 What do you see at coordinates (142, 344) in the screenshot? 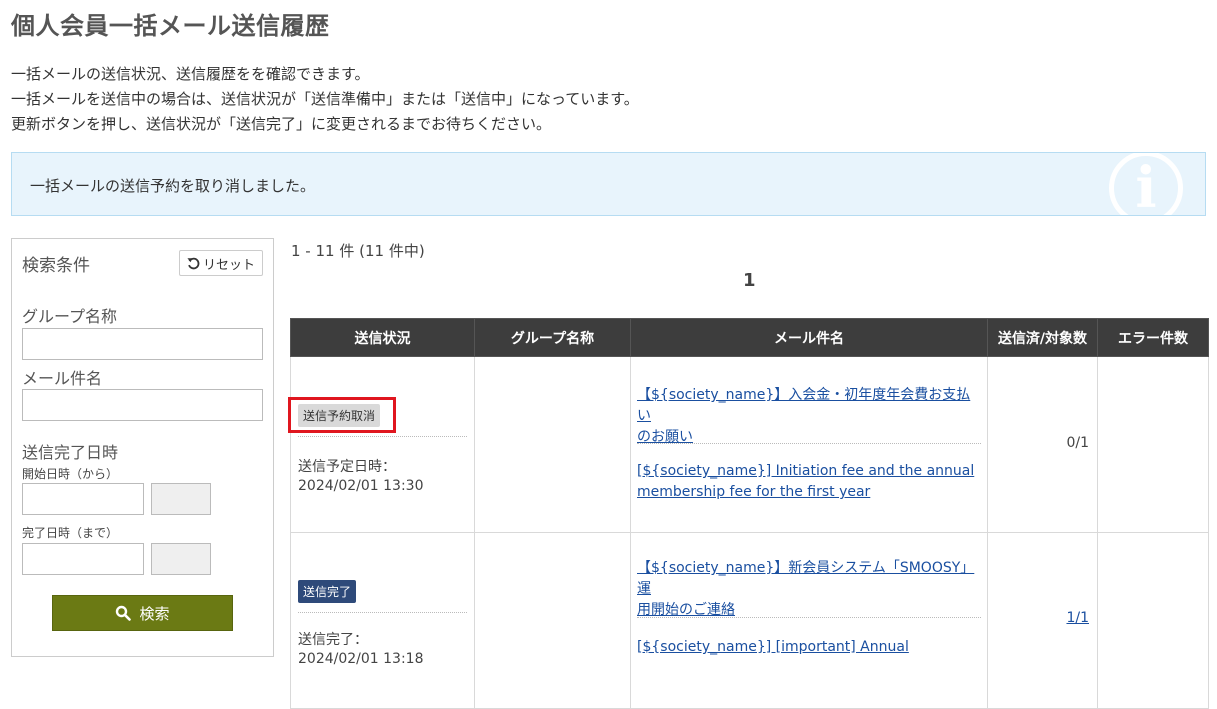
I see `group-name-input` at bounding box center [142, 344].